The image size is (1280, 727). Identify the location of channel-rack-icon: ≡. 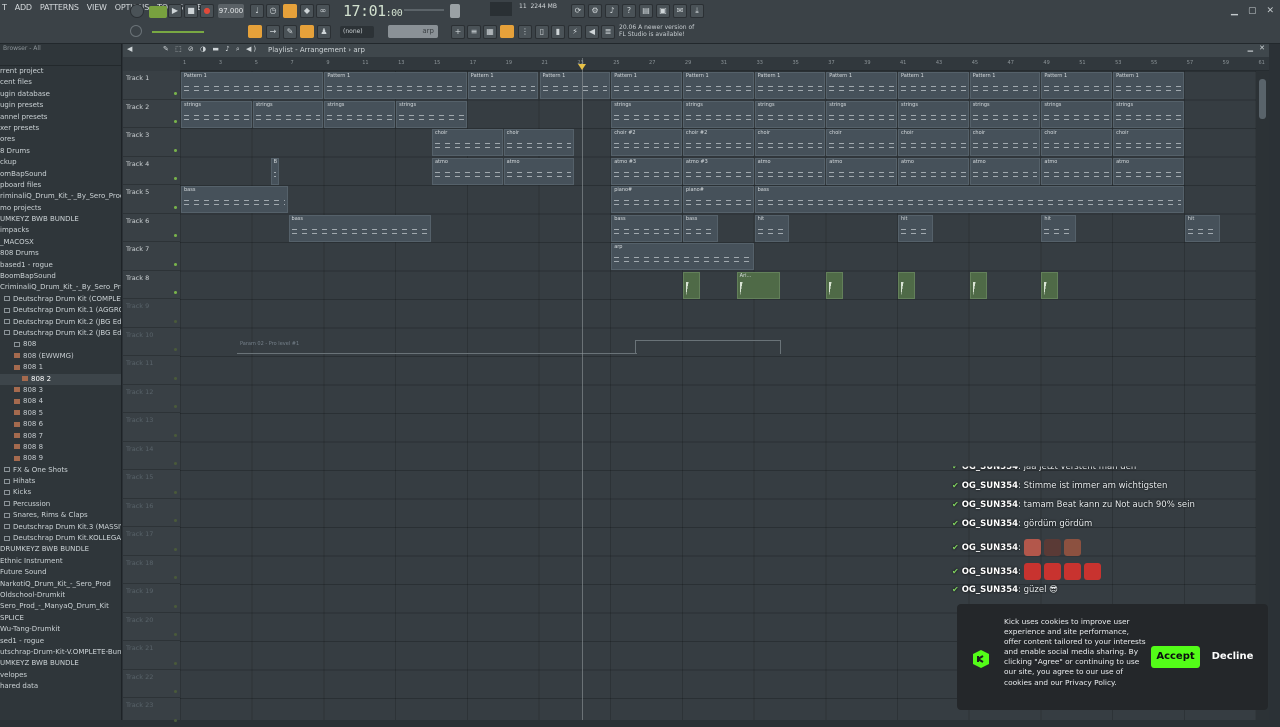
(474, 32).